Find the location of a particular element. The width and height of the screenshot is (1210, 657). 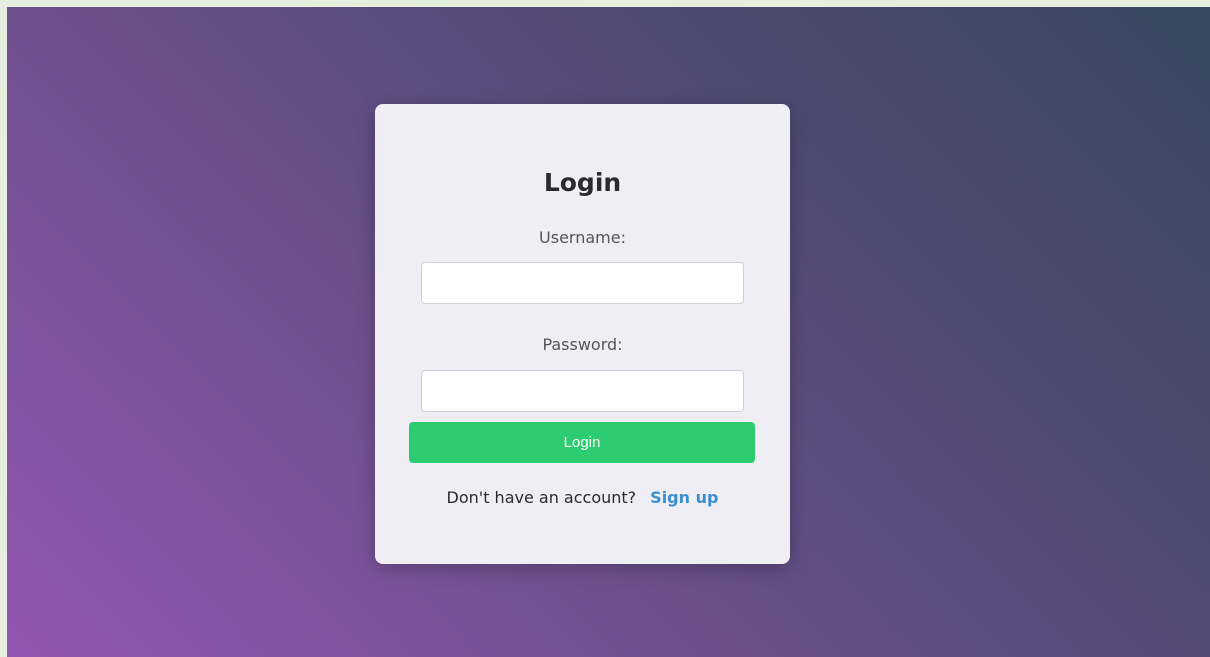

signup-link: Sign up is located at coordinates (684, 497).